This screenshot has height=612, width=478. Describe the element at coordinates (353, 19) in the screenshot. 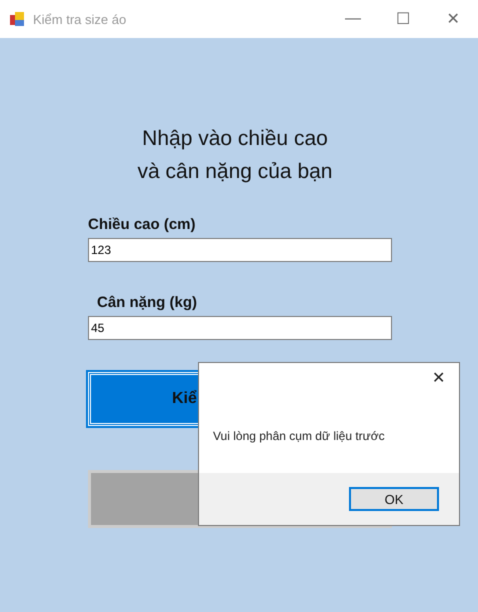

I see `minimize-button: —` at that location.